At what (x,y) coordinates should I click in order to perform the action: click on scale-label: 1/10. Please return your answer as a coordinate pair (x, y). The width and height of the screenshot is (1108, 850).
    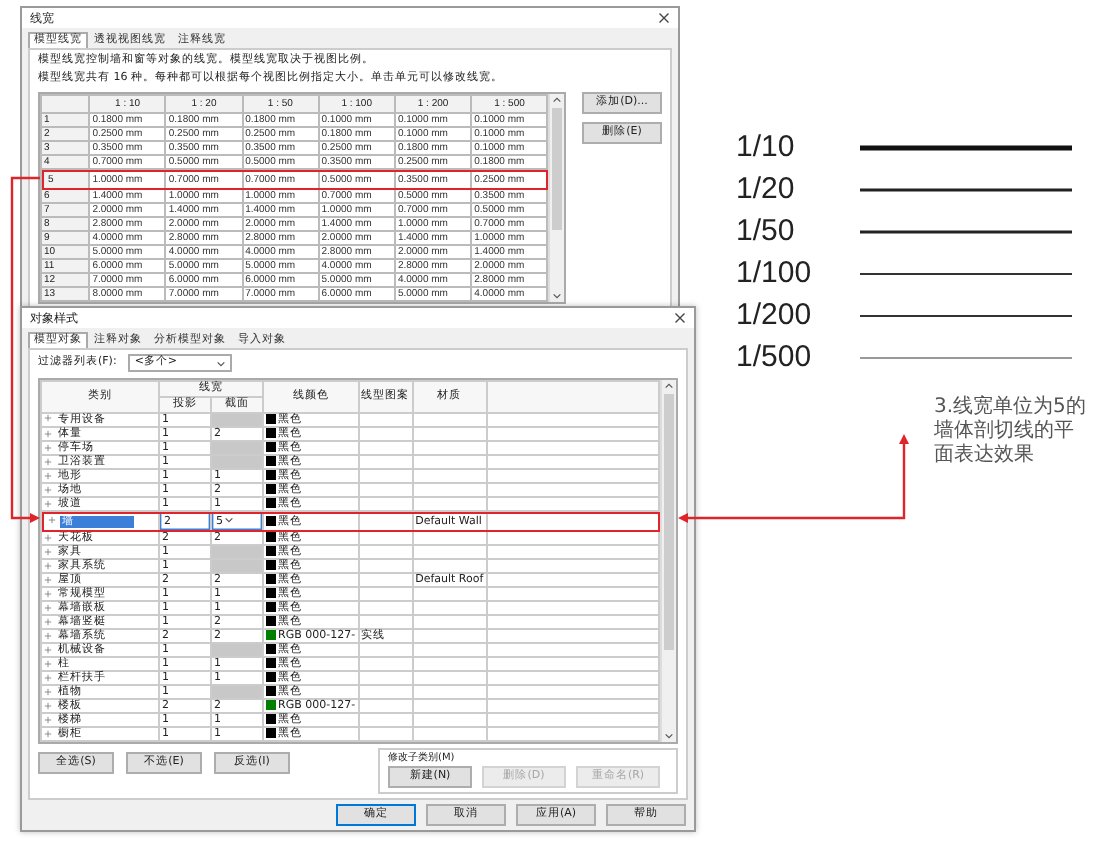
    Looking at the image, I should click on (766, 148).